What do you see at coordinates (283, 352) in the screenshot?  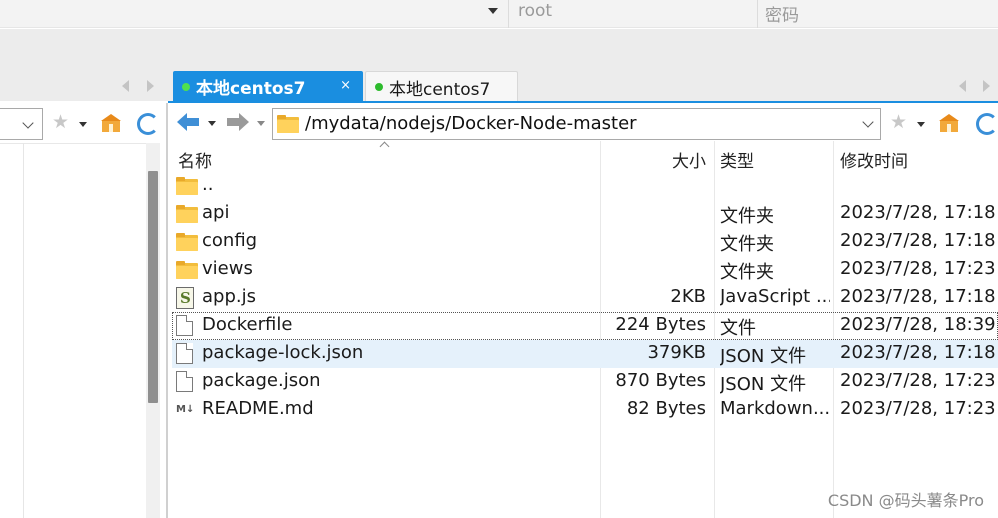 I see `file-name: package-lock.json` at bounding box center [283, 352].